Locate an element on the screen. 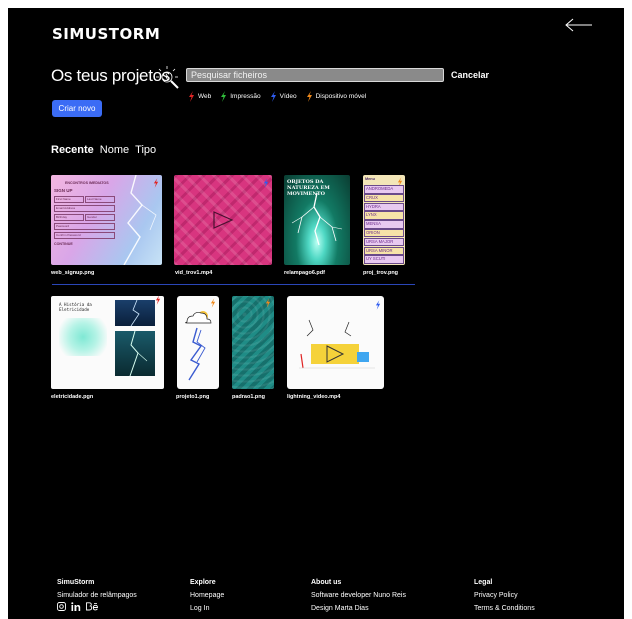 Image resolution: width=632 pixels, height=619 pixels. play-icon is located at coordinates (223, 220).